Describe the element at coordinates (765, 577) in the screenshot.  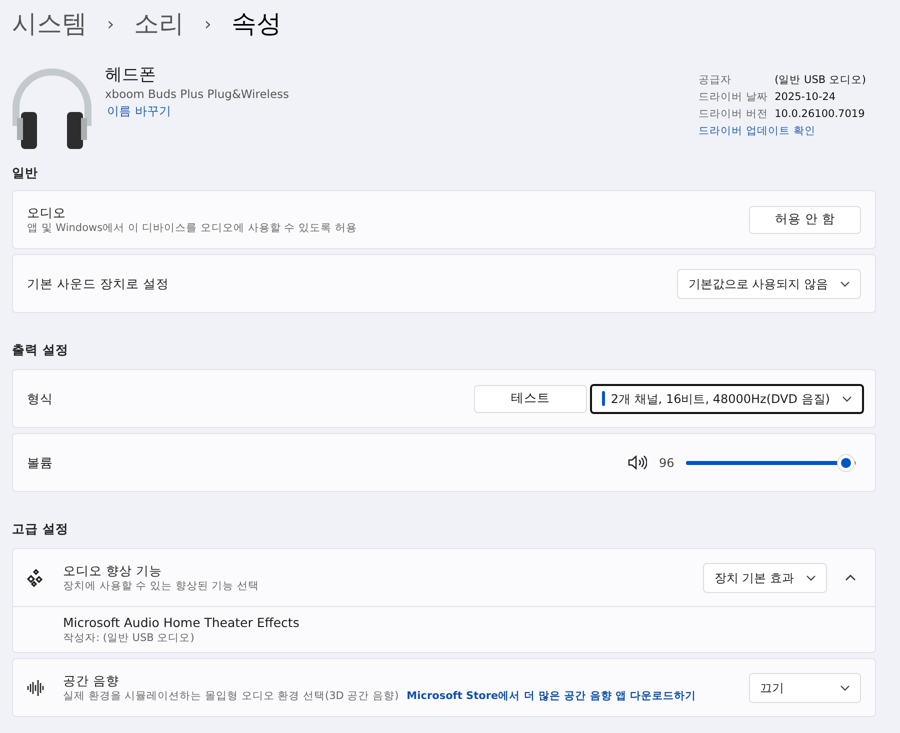
I see `dropdown: 장치 기본 효과` at that location.